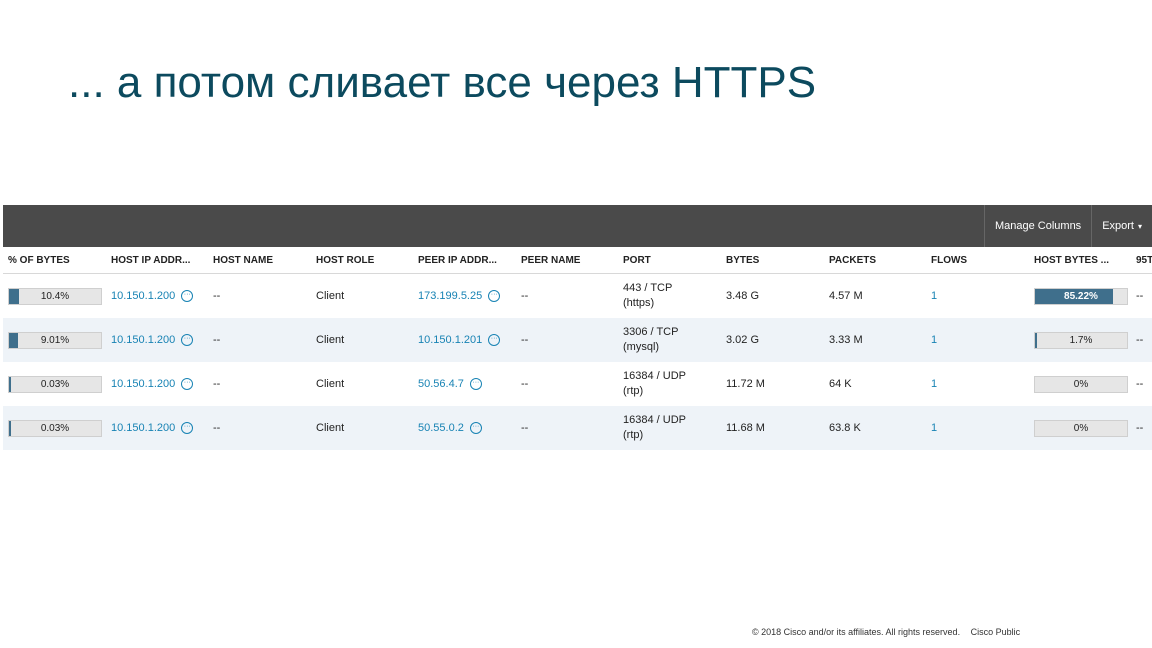  Describe the element at coordinates (362, 260) in the screenshot. I see `column-header: HOST ROLE` at that location.